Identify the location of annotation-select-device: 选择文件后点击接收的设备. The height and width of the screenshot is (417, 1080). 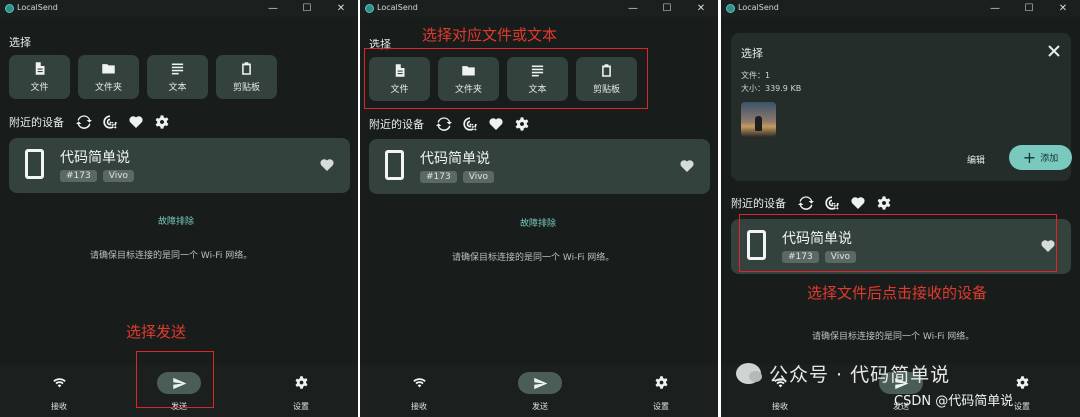
(897, 293).